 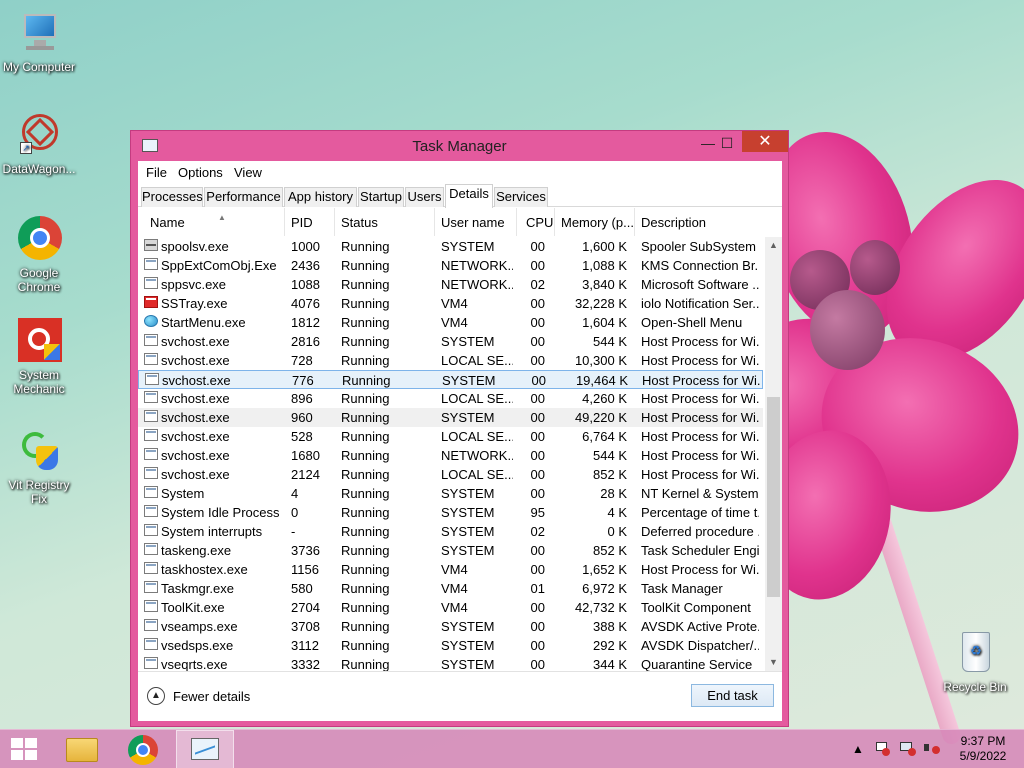 I want to click on volume-muted-icon, so click(x=931, y=748).